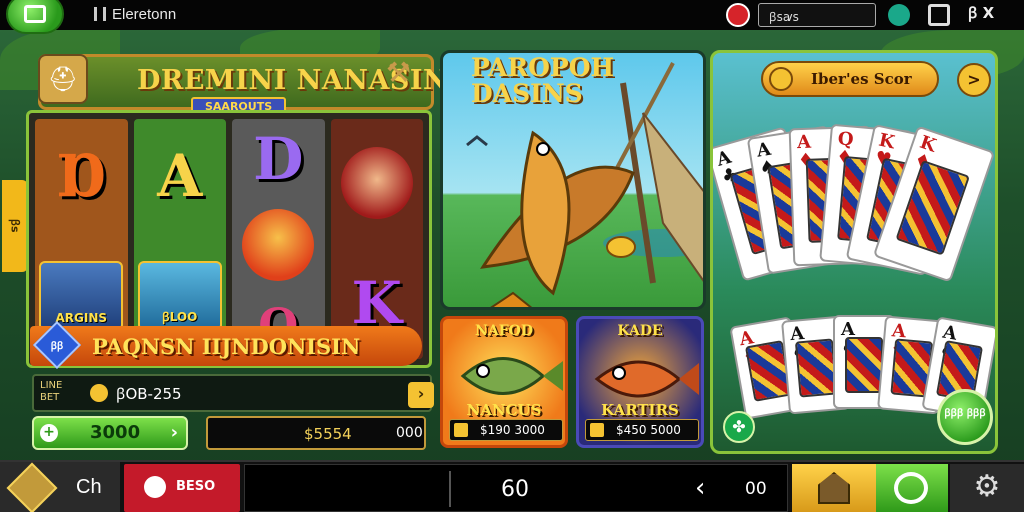 This screenshot has height=512, width=1024. I want to click on bet-value: ꞵOB-255, so click(149, 394).